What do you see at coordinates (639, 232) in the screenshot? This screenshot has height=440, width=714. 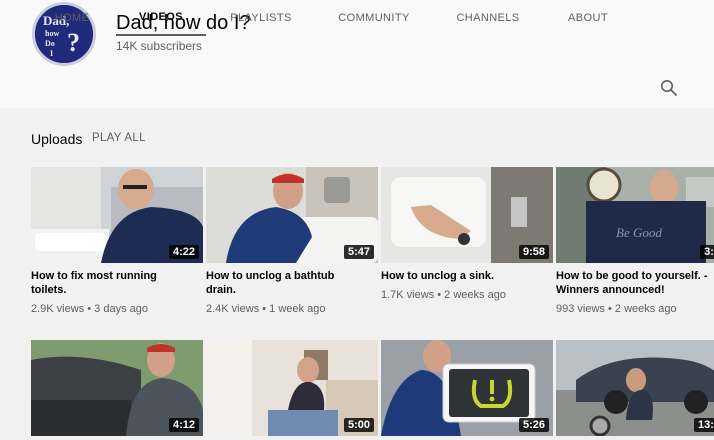 I see `svg-text: Be Good` at bounding box center [639, 232].